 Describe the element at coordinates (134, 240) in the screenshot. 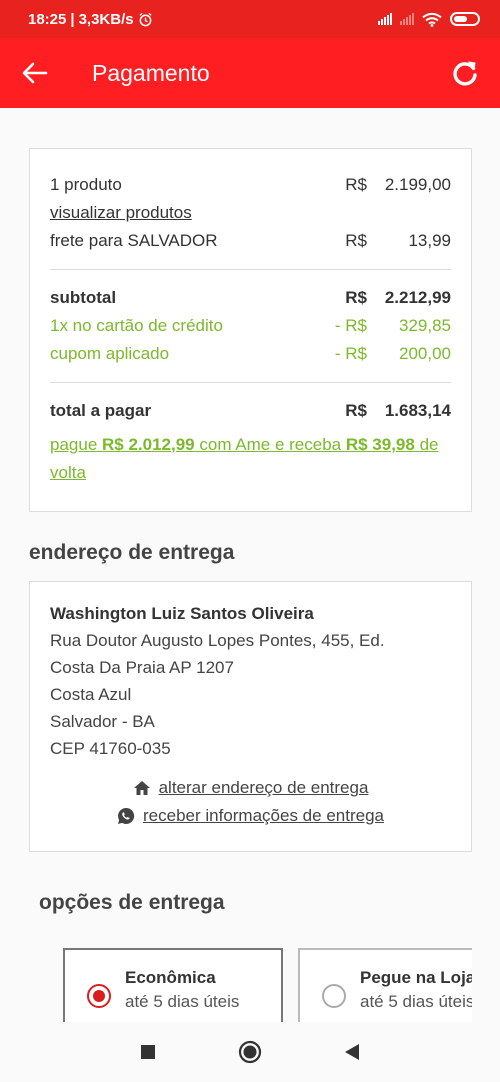

I see `shipping-label: frete para SALVADOR` at that location.